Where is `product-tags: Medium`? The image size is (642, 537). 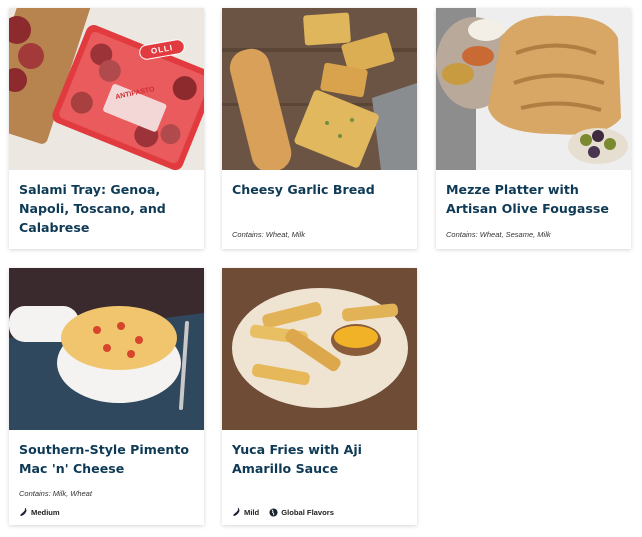 product-tags: Medium is located at coordinates (39, 512).